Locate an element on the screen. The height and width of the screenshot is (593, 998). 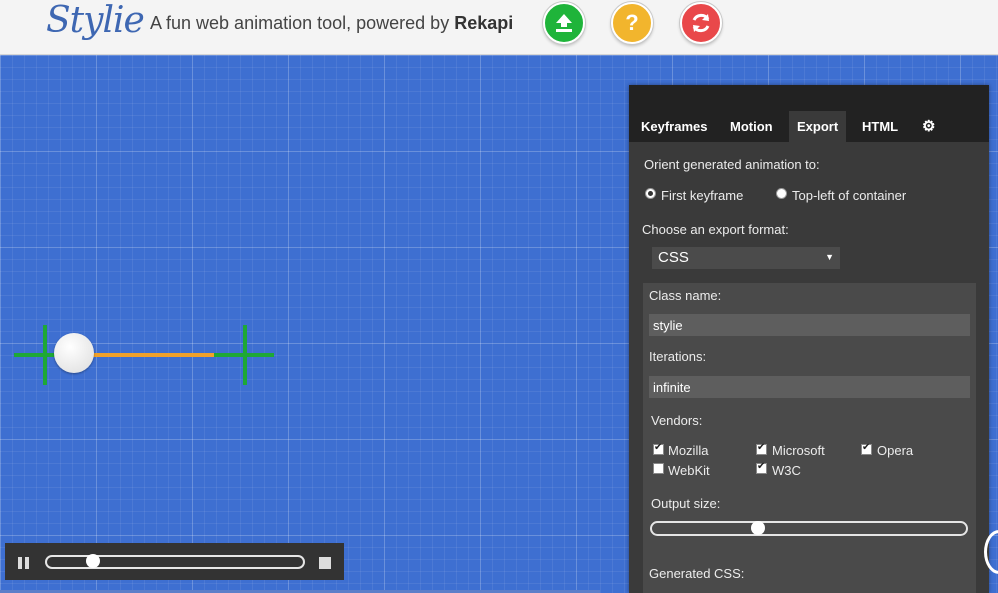
radio-top-left-label: Top-left of container is located at coordinates (849, 195).